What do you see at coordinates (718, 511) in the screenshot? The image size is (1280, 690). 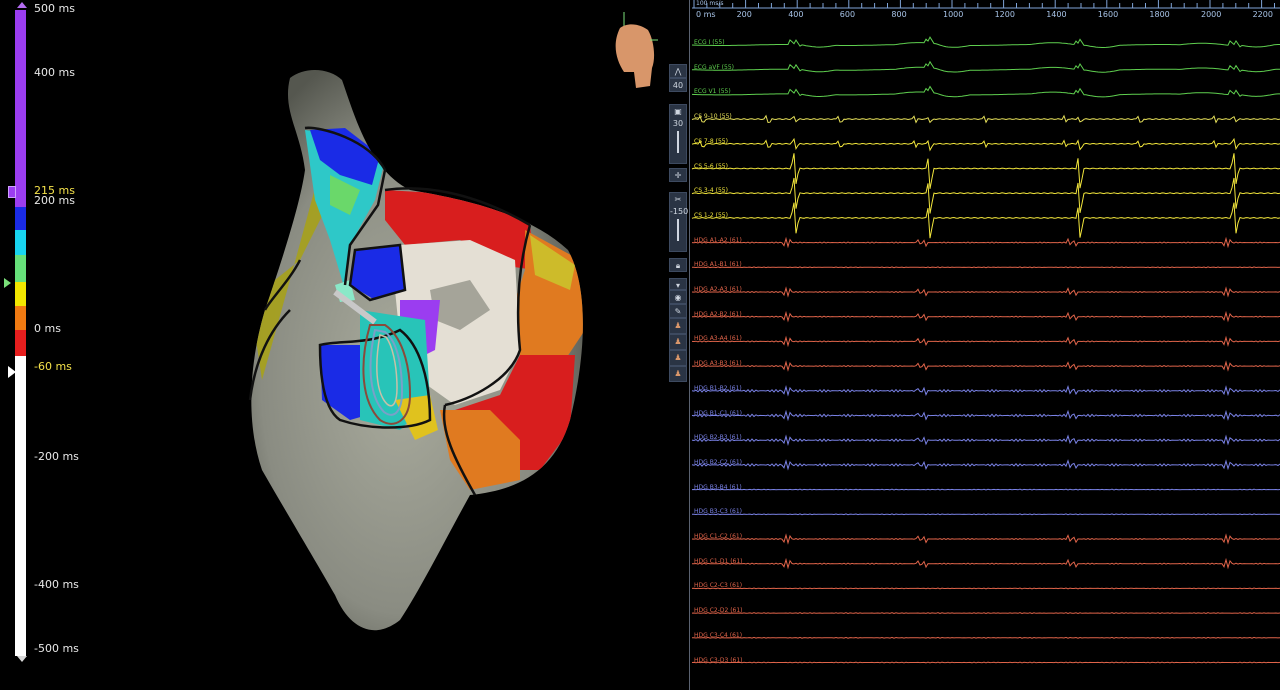 I see `egm-channel-label: HDG B3-C3 (61)` at bounding box center [718, 511].